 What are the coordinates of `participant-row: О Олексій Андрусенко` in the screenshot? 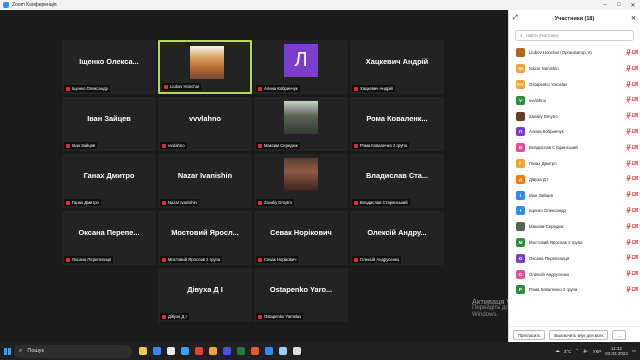 It's located at (574, 274).